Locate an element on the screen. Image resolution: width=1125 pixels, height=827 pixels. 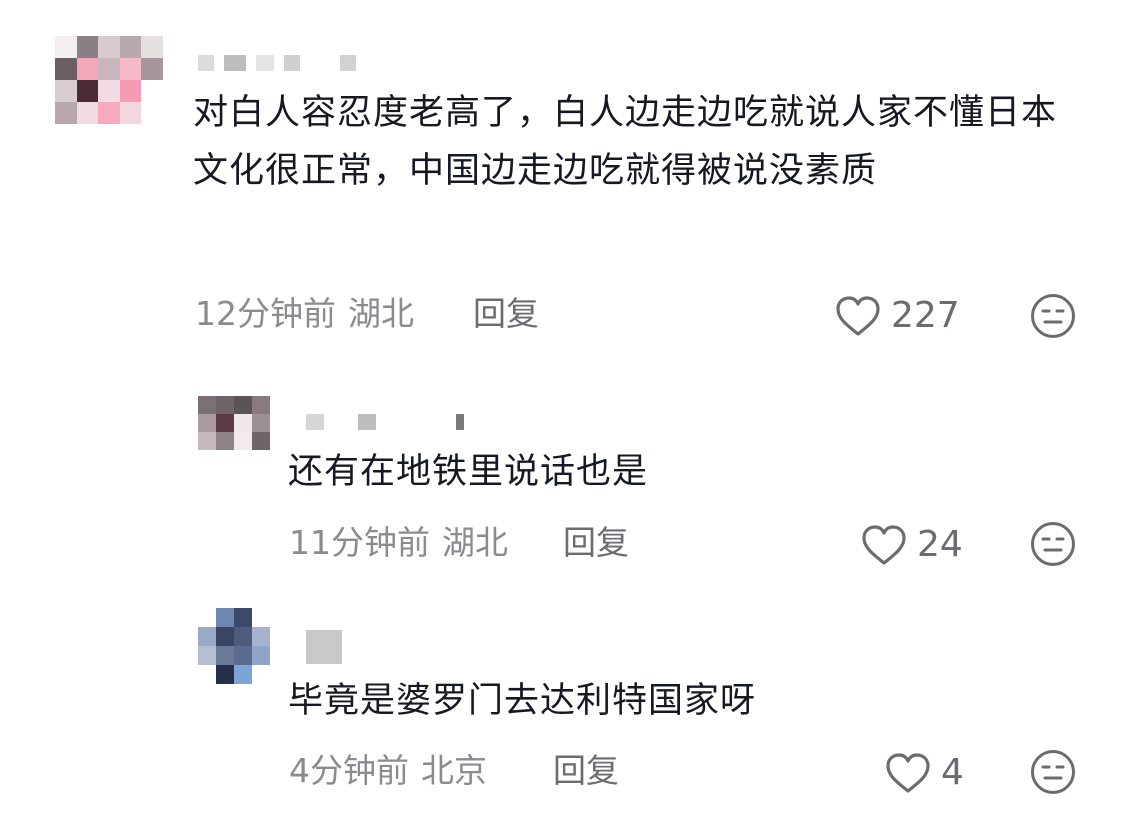
comment-time: 12分钟前 is located at coordinates (265, 313).